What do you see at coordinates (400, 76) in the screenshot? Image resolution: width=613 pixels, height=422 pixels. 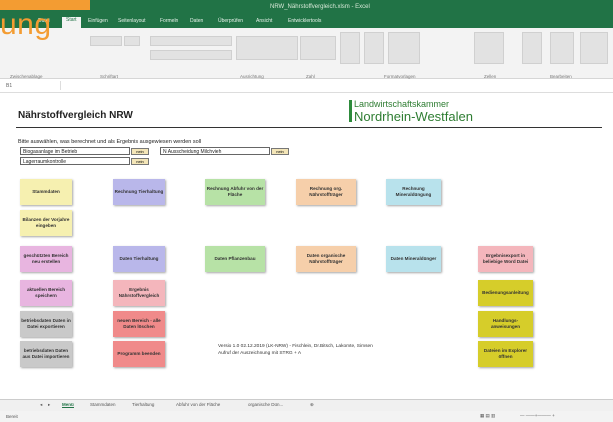 I see `group-formatvorlagen: Formatvorlagen` at bounding box center [400, 76].